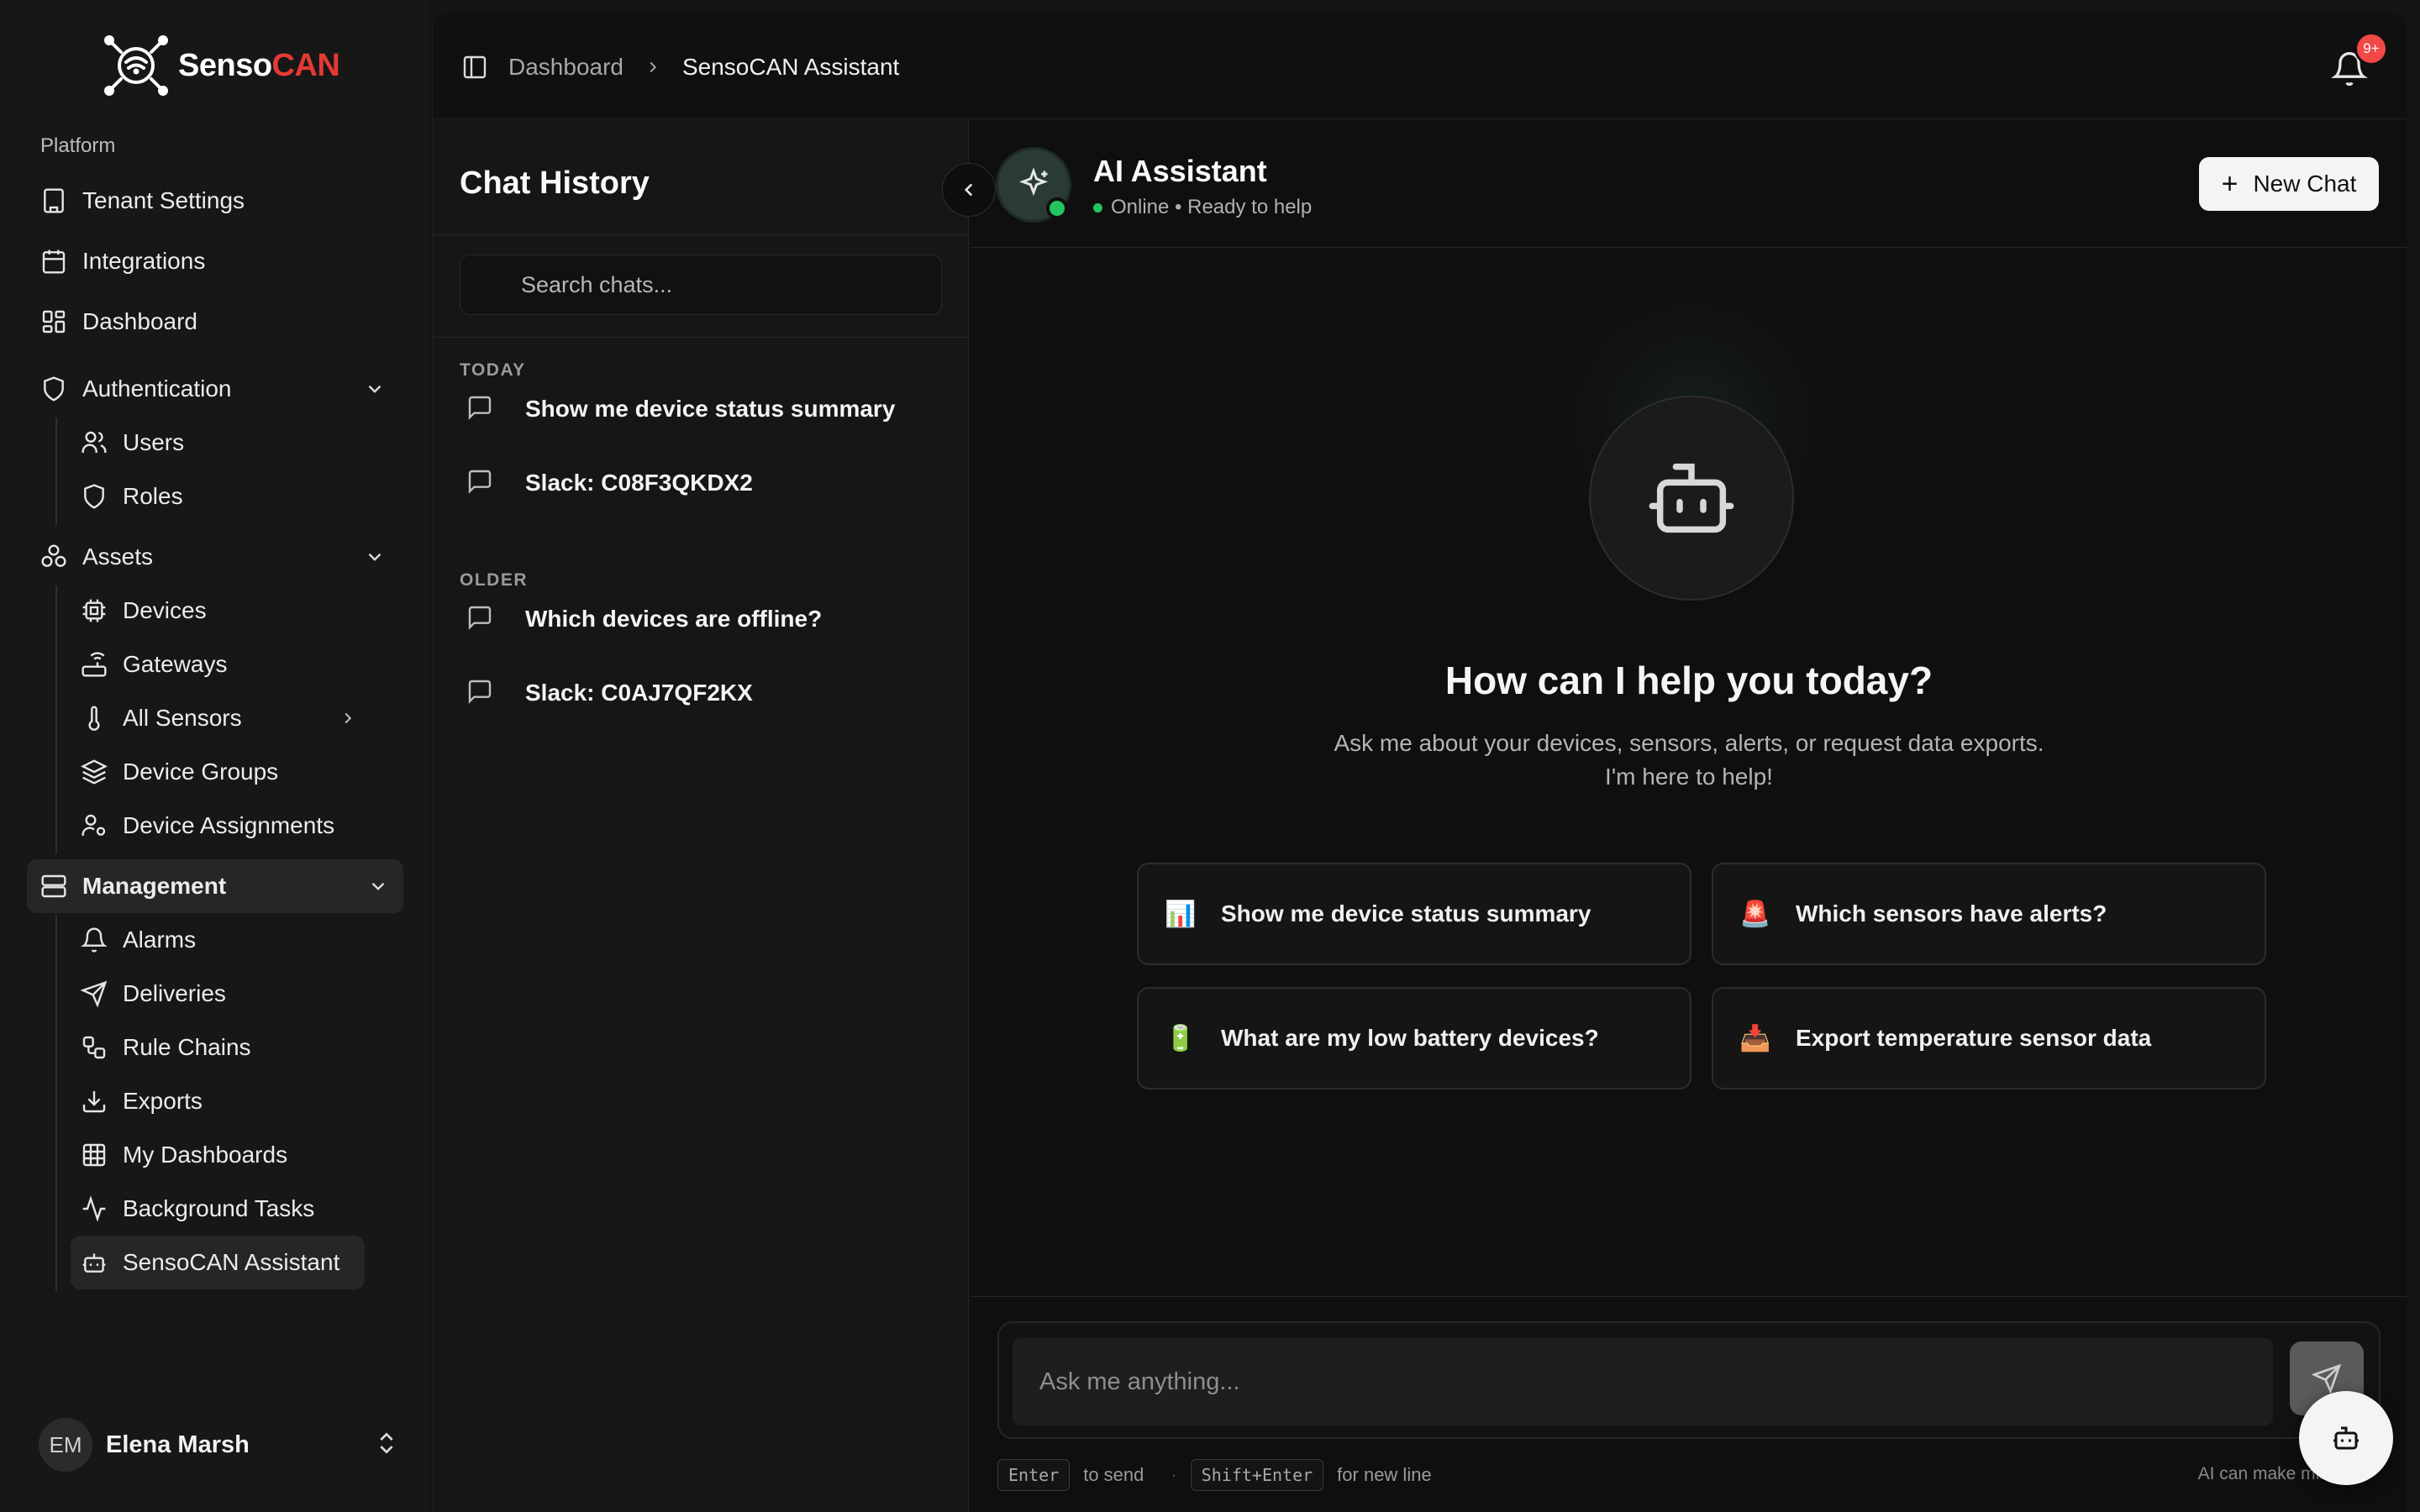  Describe the element at coordinates (178, 1444) in the screenshot. I see `user-name: Elena Marsh` at that location.